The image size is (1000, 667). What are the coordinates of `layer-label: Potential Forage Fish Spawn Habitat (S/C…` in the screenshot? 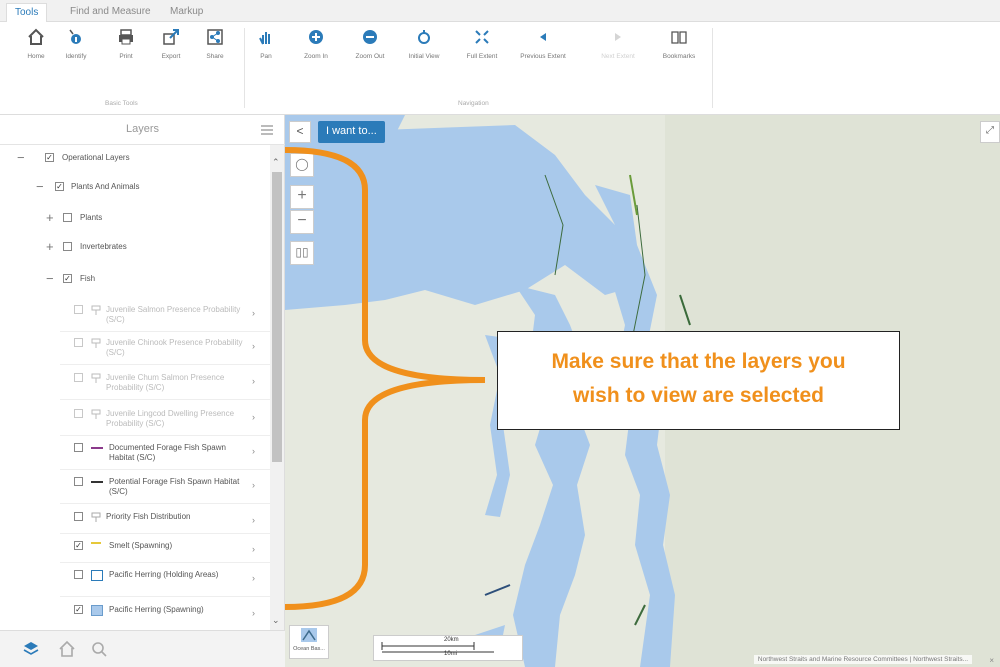 It's located at (174, 486).